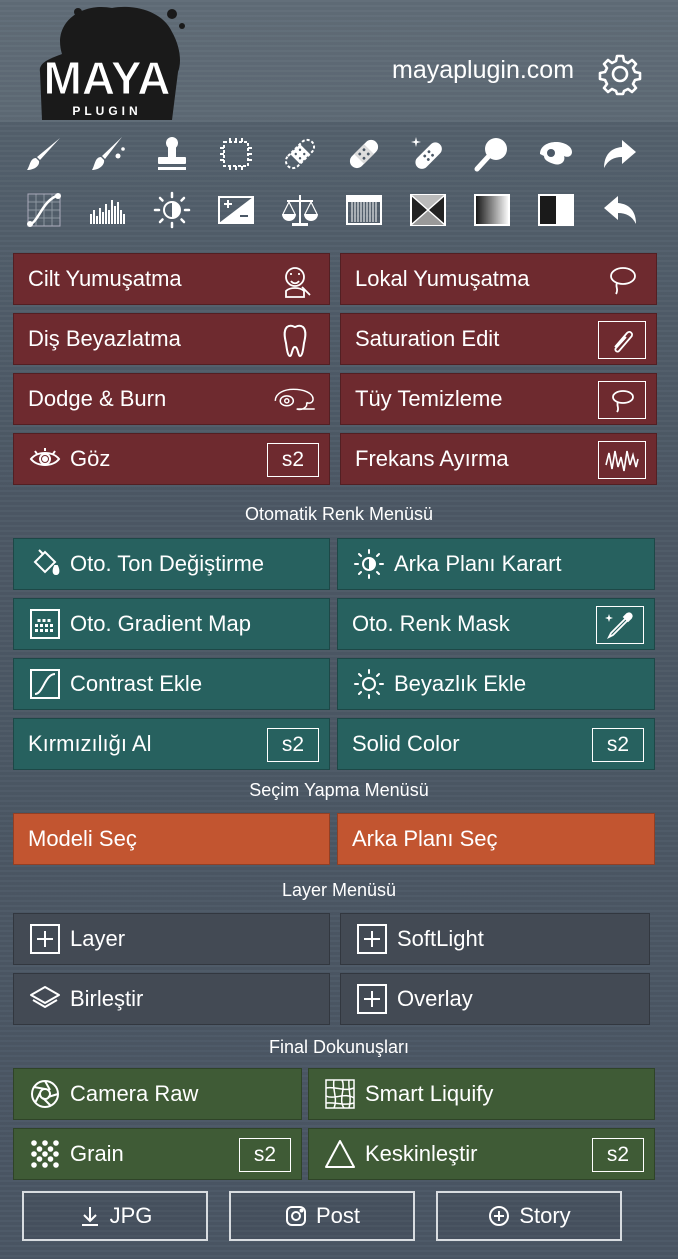 This screenshot has height=1259, width=678. I want to click on warp-grid-icon, so click(340, 1094).